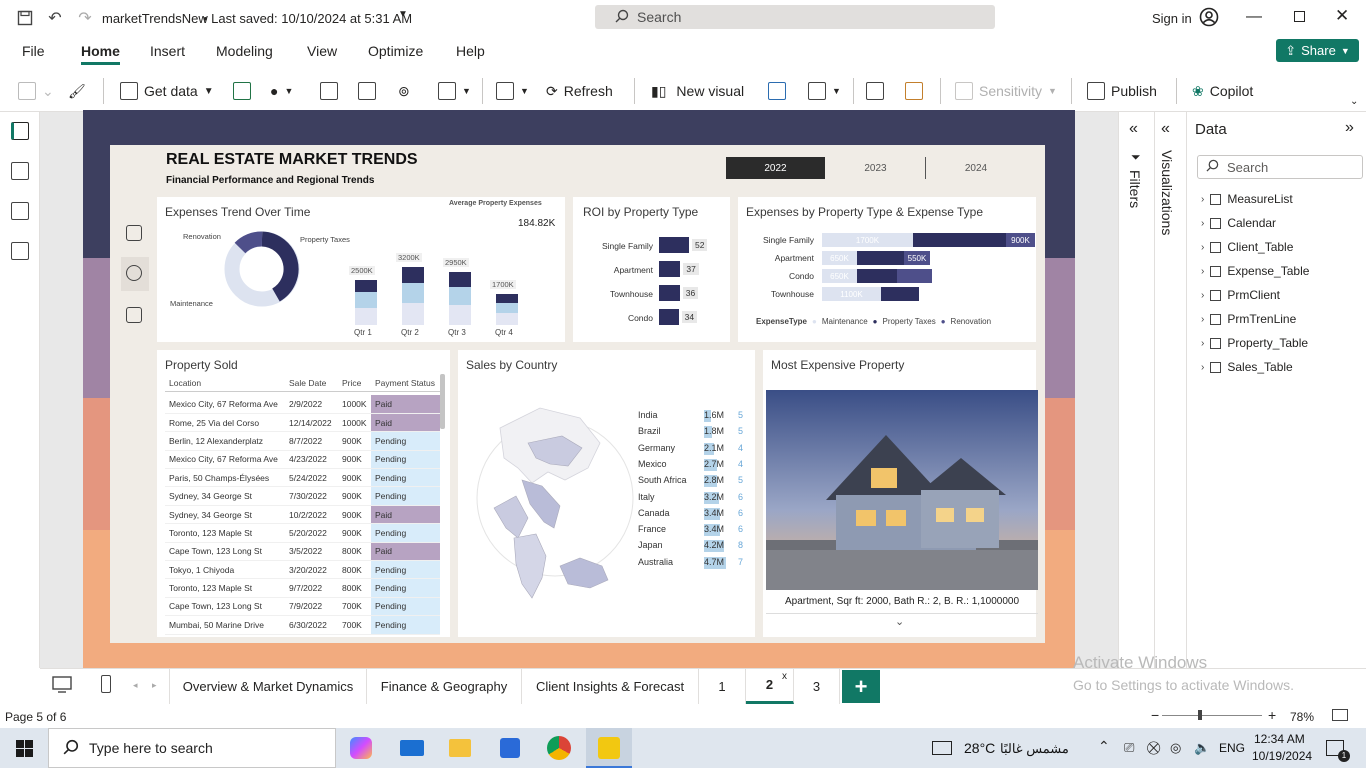  What do you see at coordinates (1349, 128) in the screenshot?
I see `expand-data-icon: »` at bounding box center [1349, 128].